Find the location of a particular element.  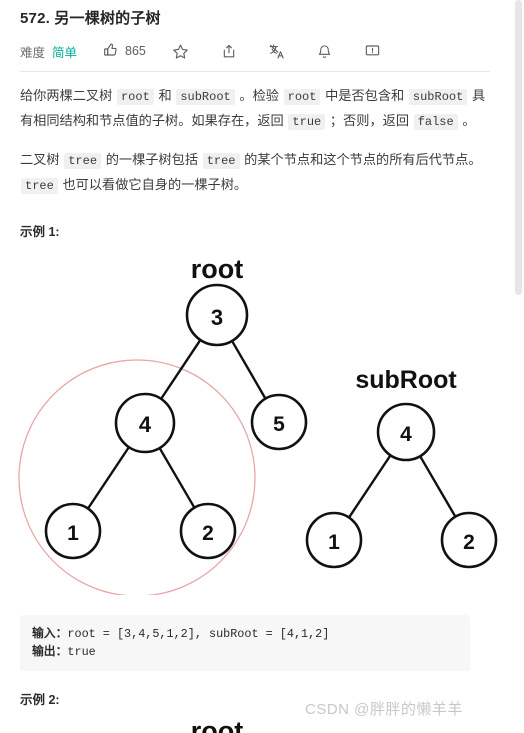

desc-text: 也可以看做它自身的一棵子树。 is located at coordinates (153, 184).